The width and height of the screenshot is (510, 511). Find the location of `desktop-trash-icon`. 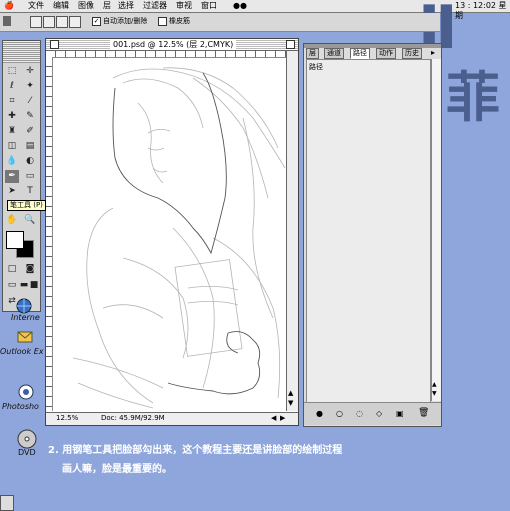

desktop-trash-icon is located at coordinates (7, 503).